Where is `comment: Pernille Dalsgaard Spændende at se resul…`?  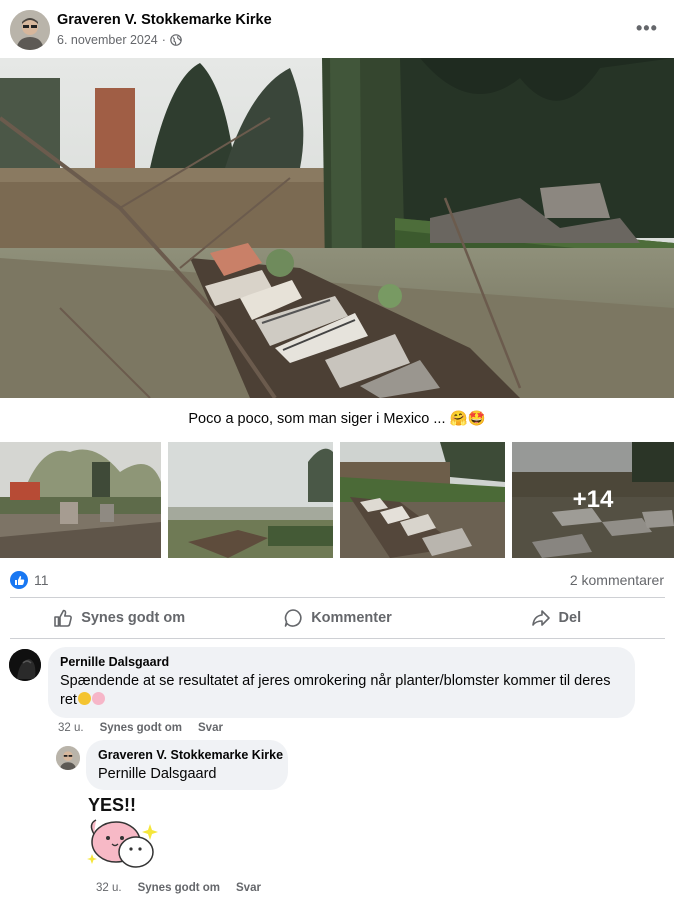 comment: Pernille Dalsgaard Spændende at se resul… is located at coordinates (337, 692).